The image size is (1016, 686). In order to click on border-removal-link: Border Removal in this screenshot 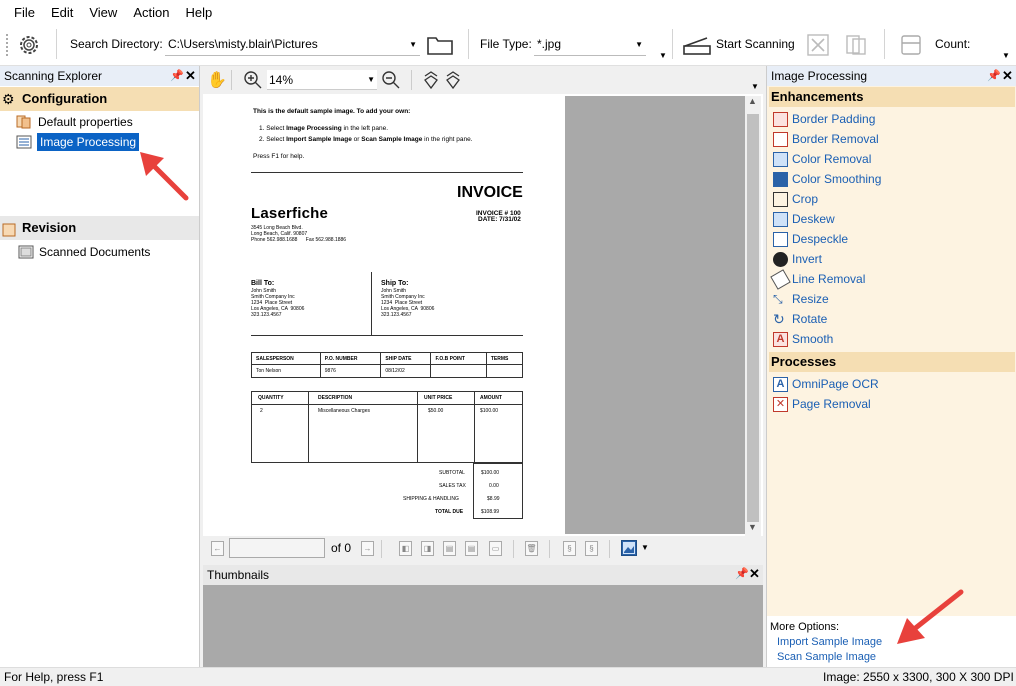, I will do `click(826, 139)`.